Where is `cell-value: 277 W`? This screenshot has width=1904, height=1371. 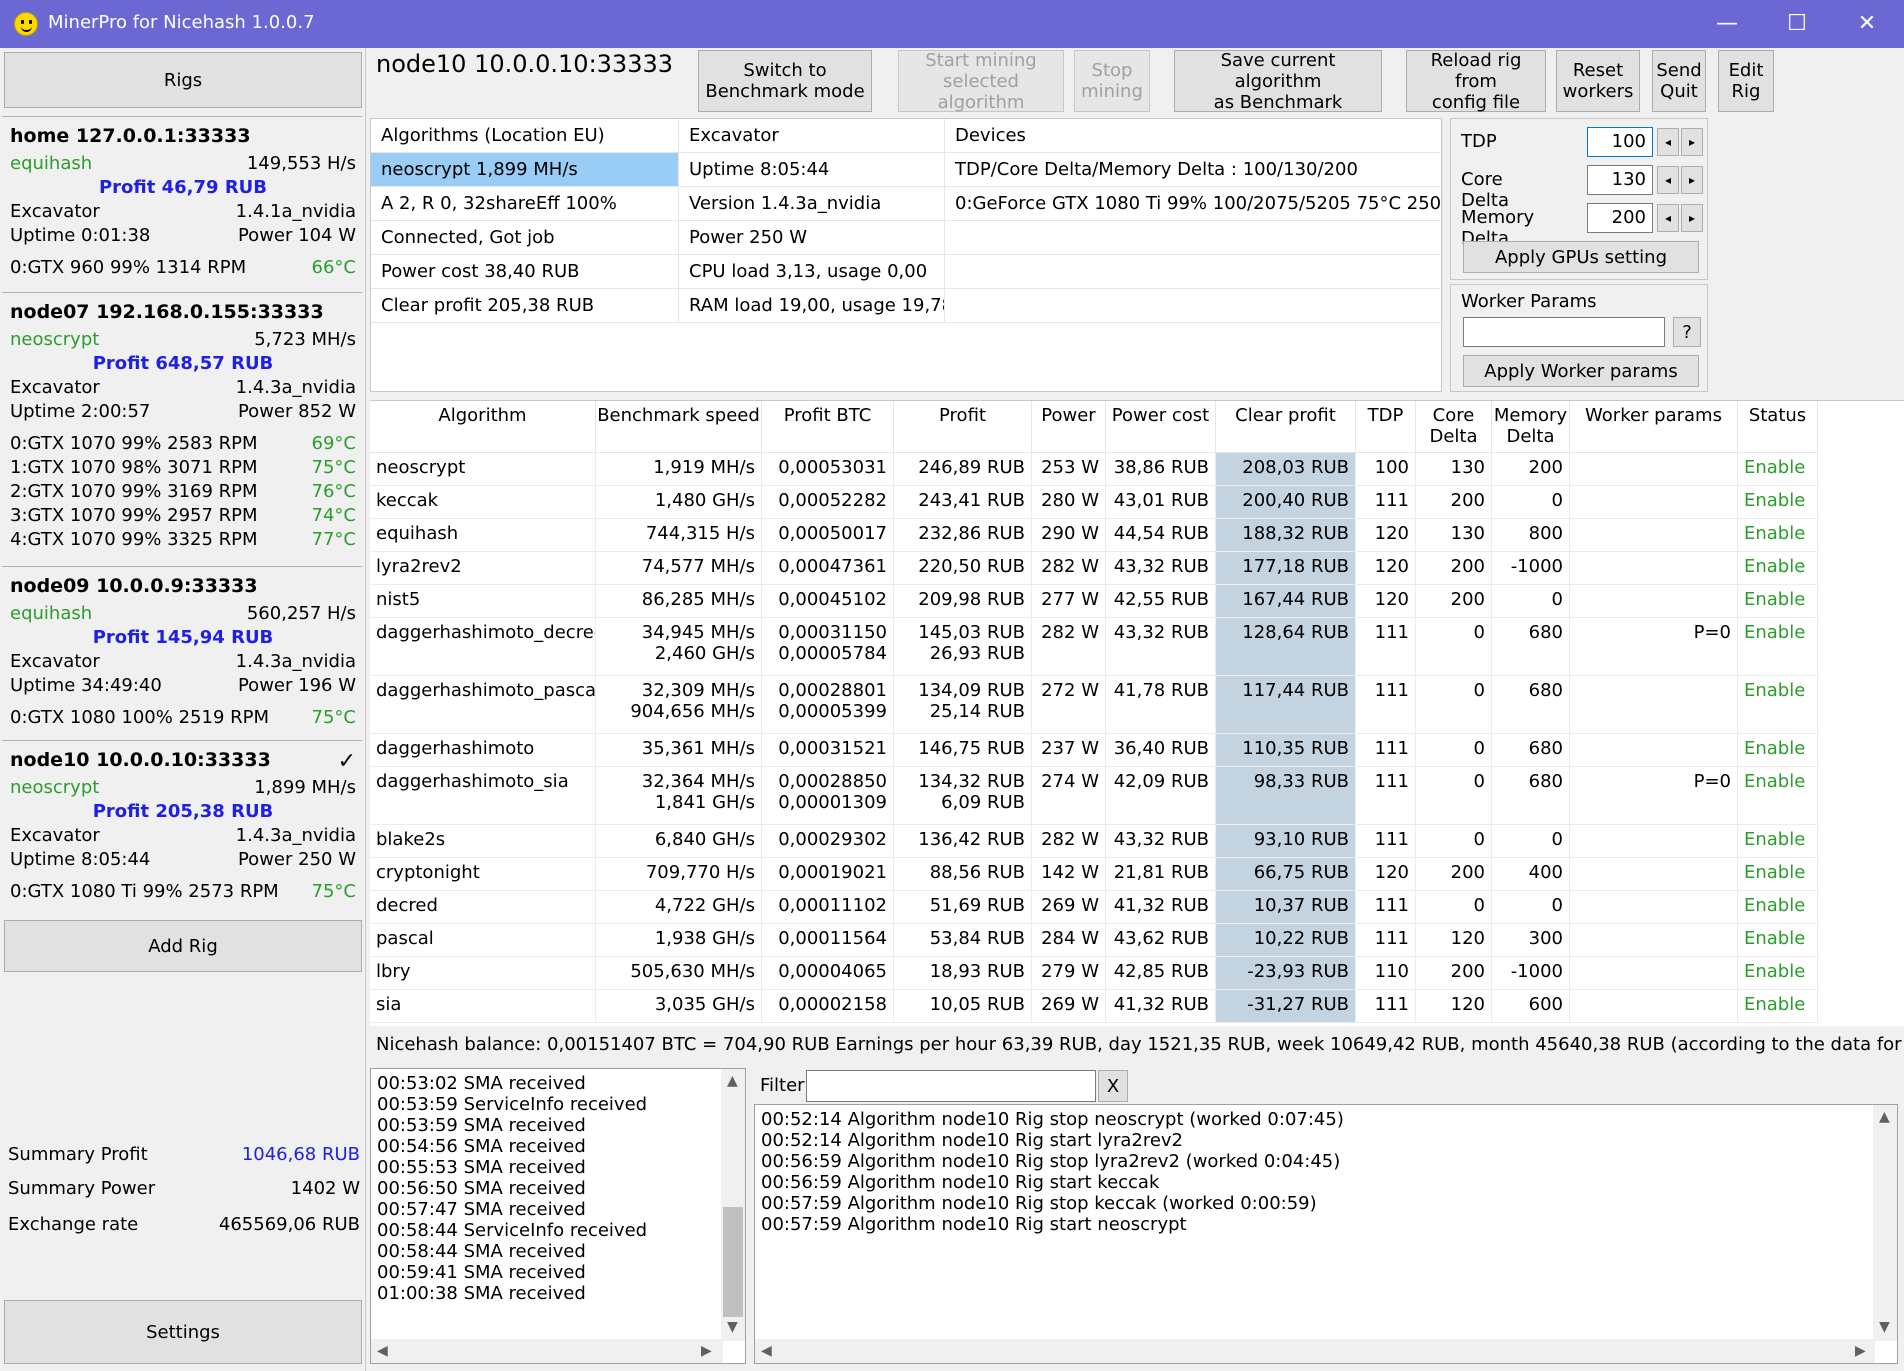 cell-value: 277 W is located at coordinates (1070, 599).